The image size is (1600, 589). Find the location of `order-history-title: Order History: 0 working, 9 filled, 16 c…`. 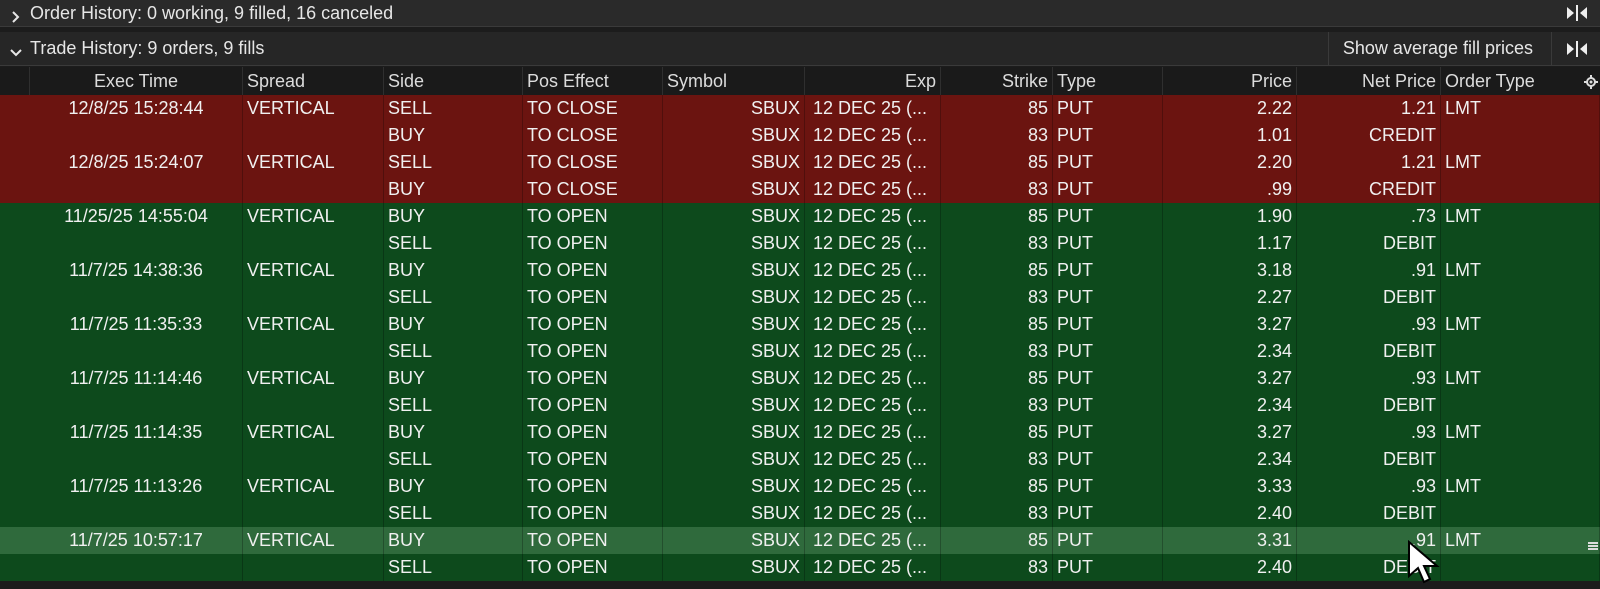

order-history-title: Order History: 0 working, 9 filled, 16 c… is located at coordinates (212, 12).